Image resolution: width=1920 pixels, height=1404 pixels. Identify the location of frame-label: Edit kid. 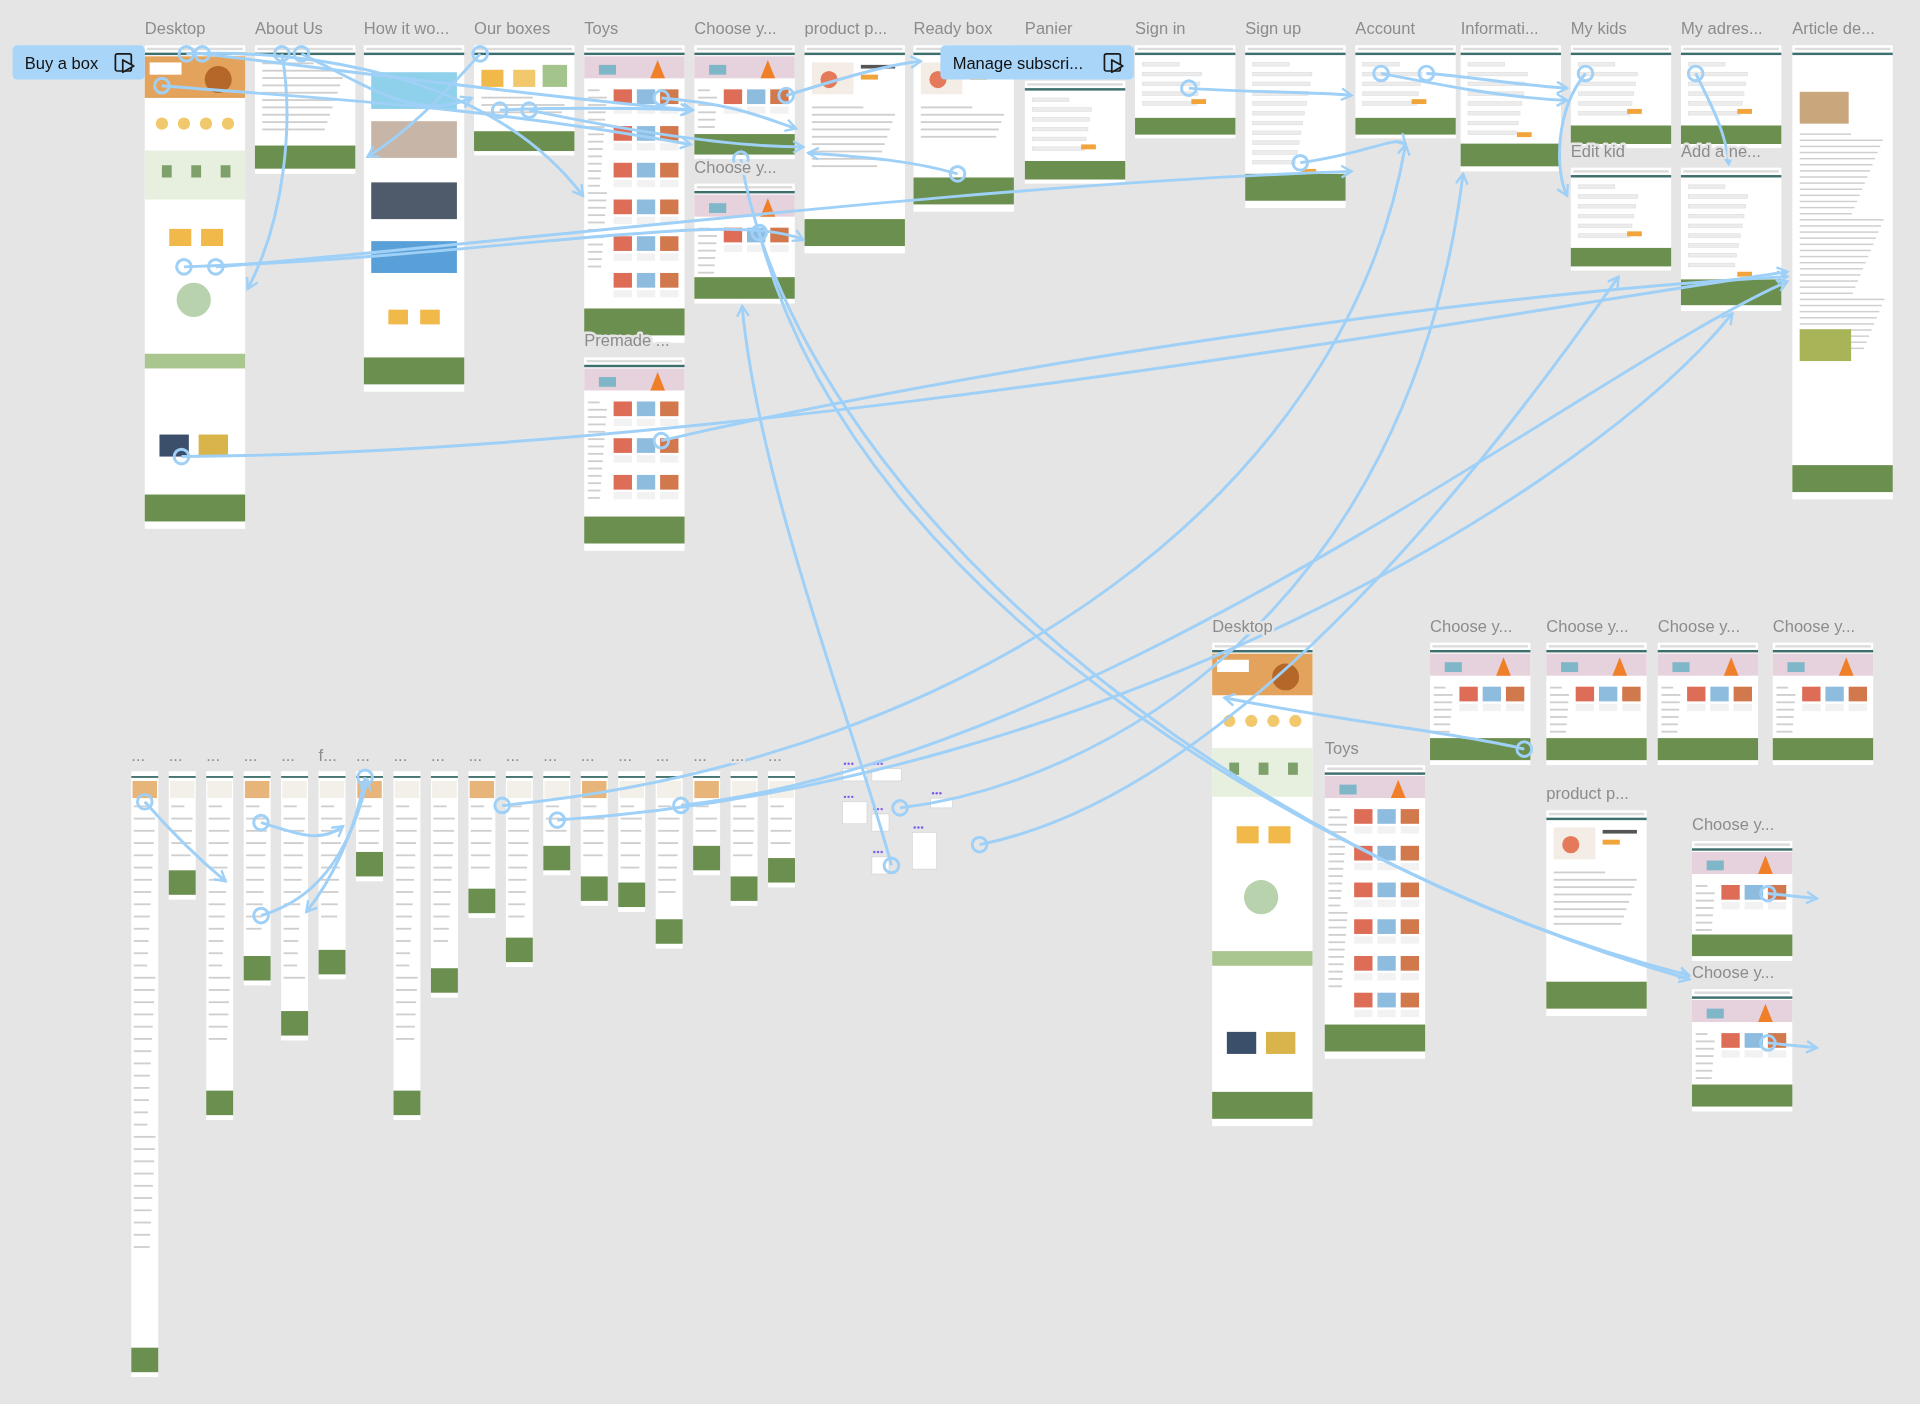
(1597, 151).